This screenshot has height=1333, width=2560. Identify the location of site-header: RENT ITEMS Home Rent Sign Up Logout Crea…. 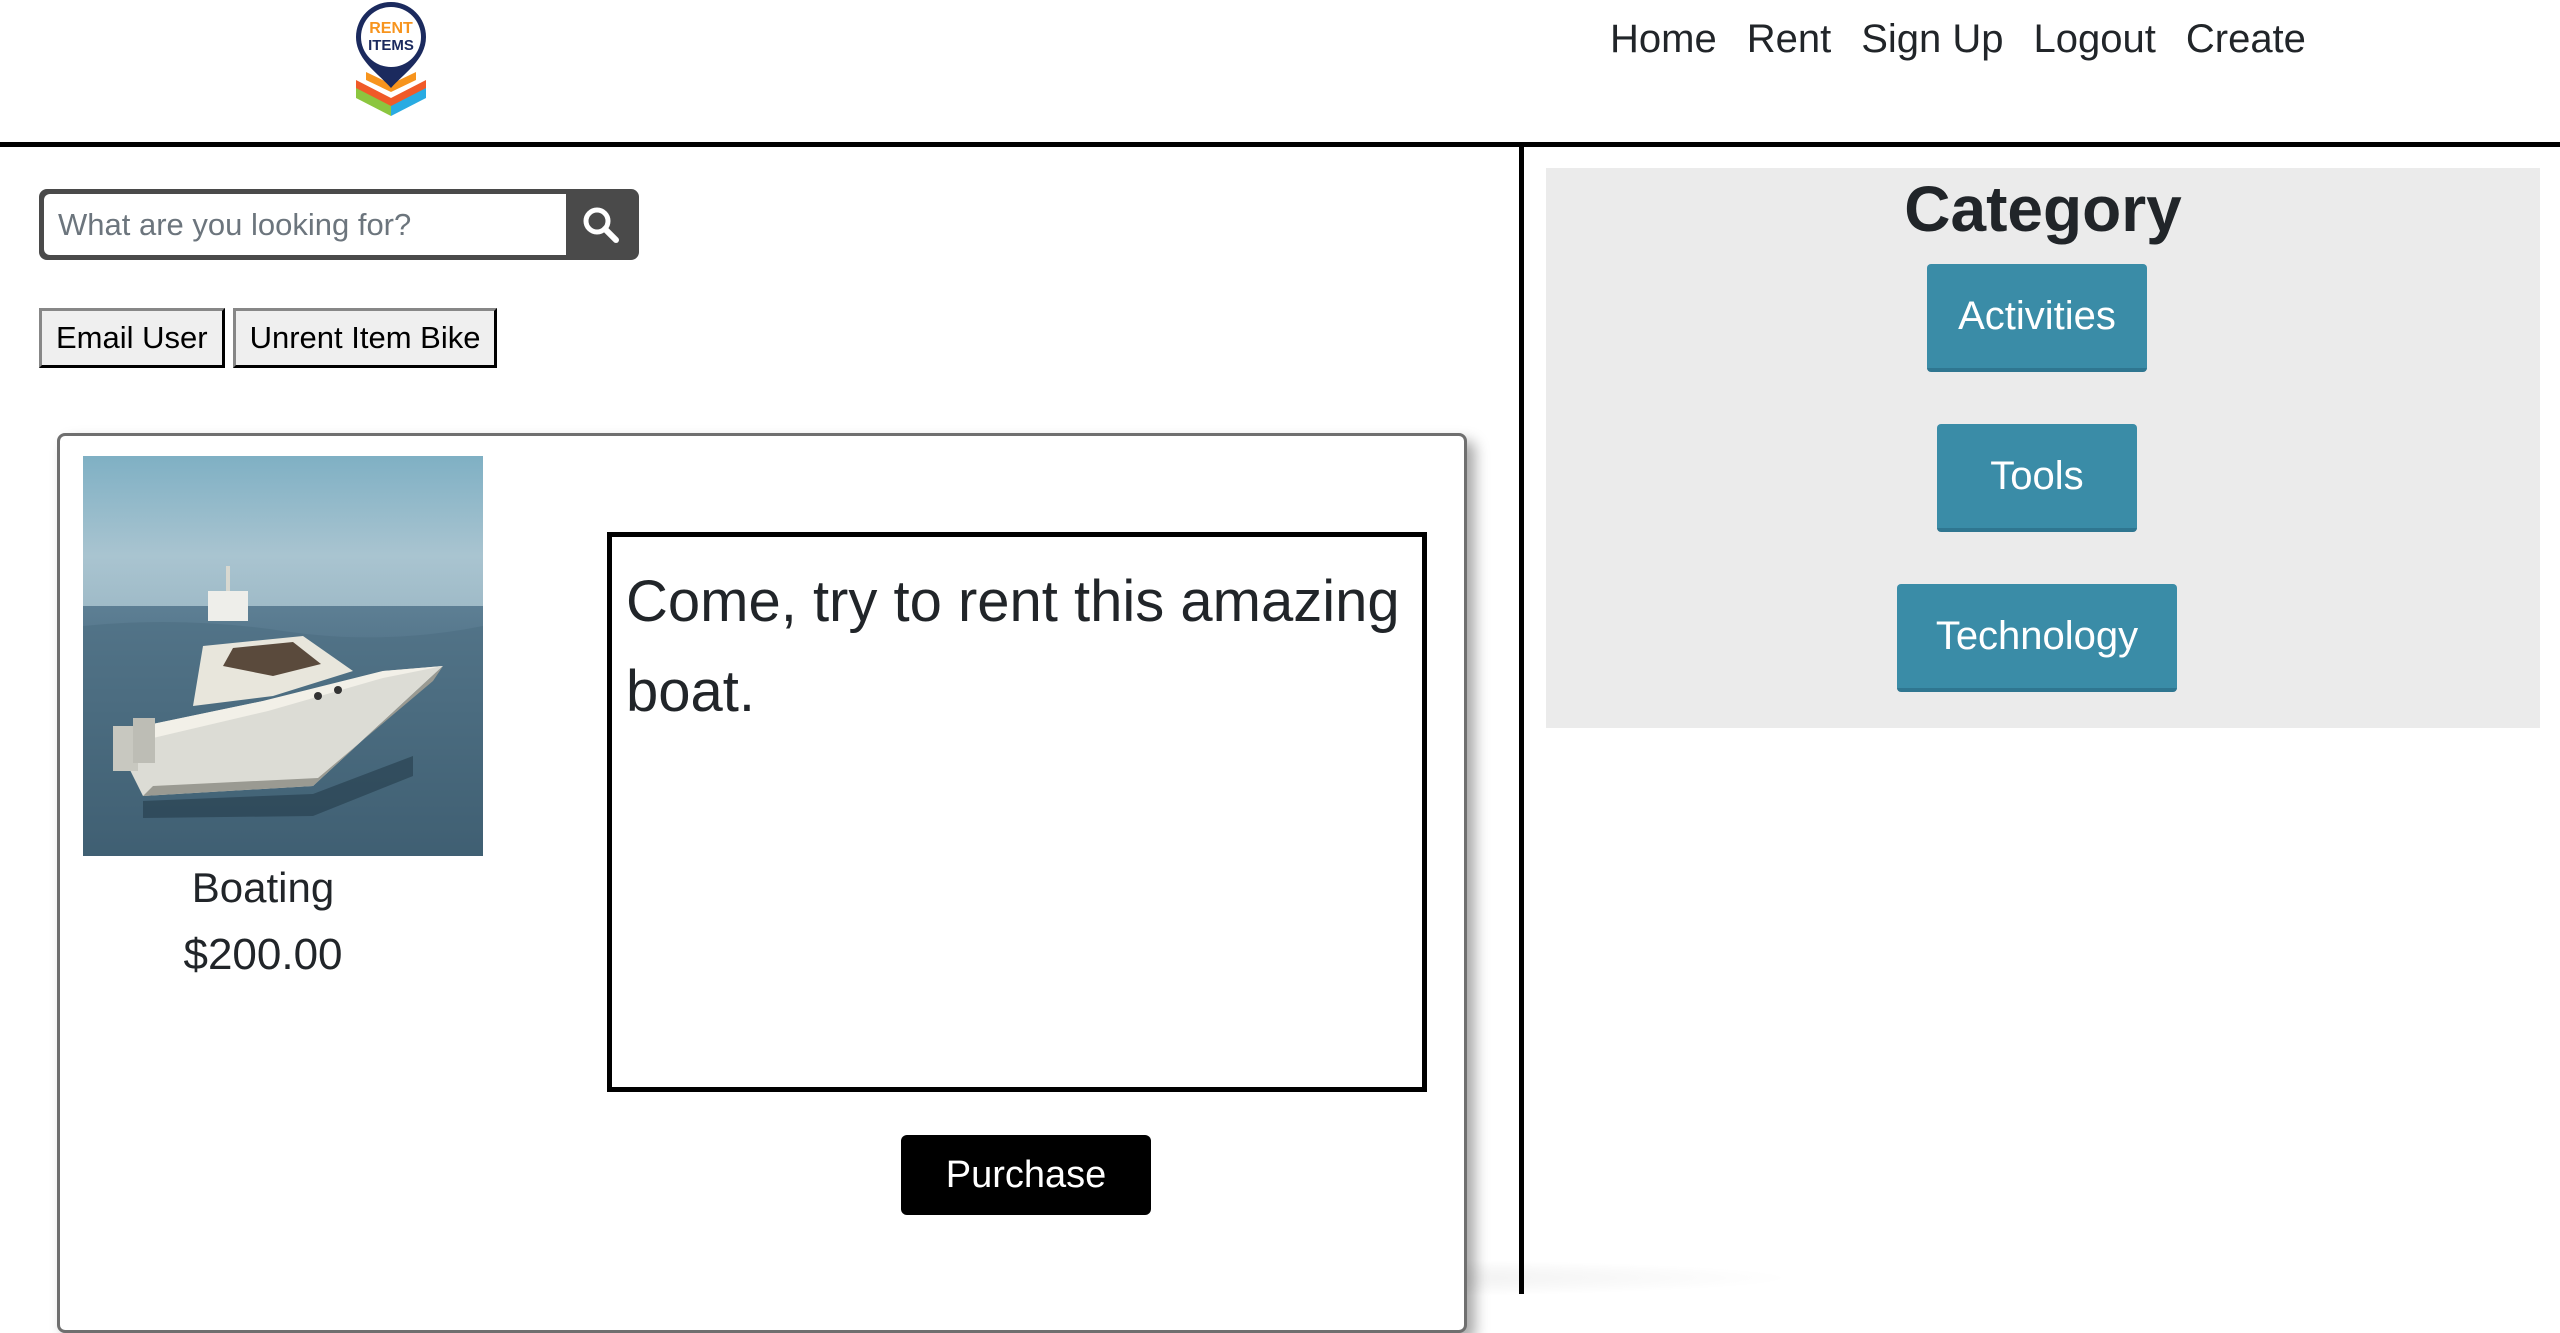
(1280, 73).